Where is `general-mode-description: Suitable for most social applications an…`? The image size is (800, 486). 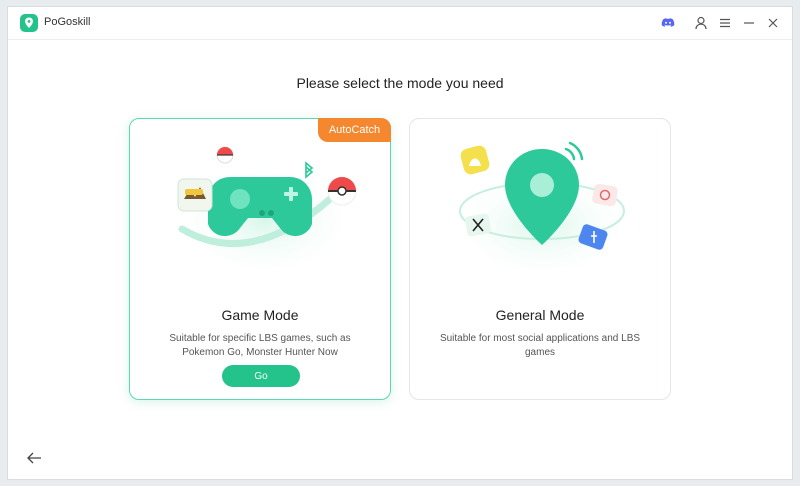 general-mode-description: Suitable for most social applications an… is located at coordinates (540, 345).